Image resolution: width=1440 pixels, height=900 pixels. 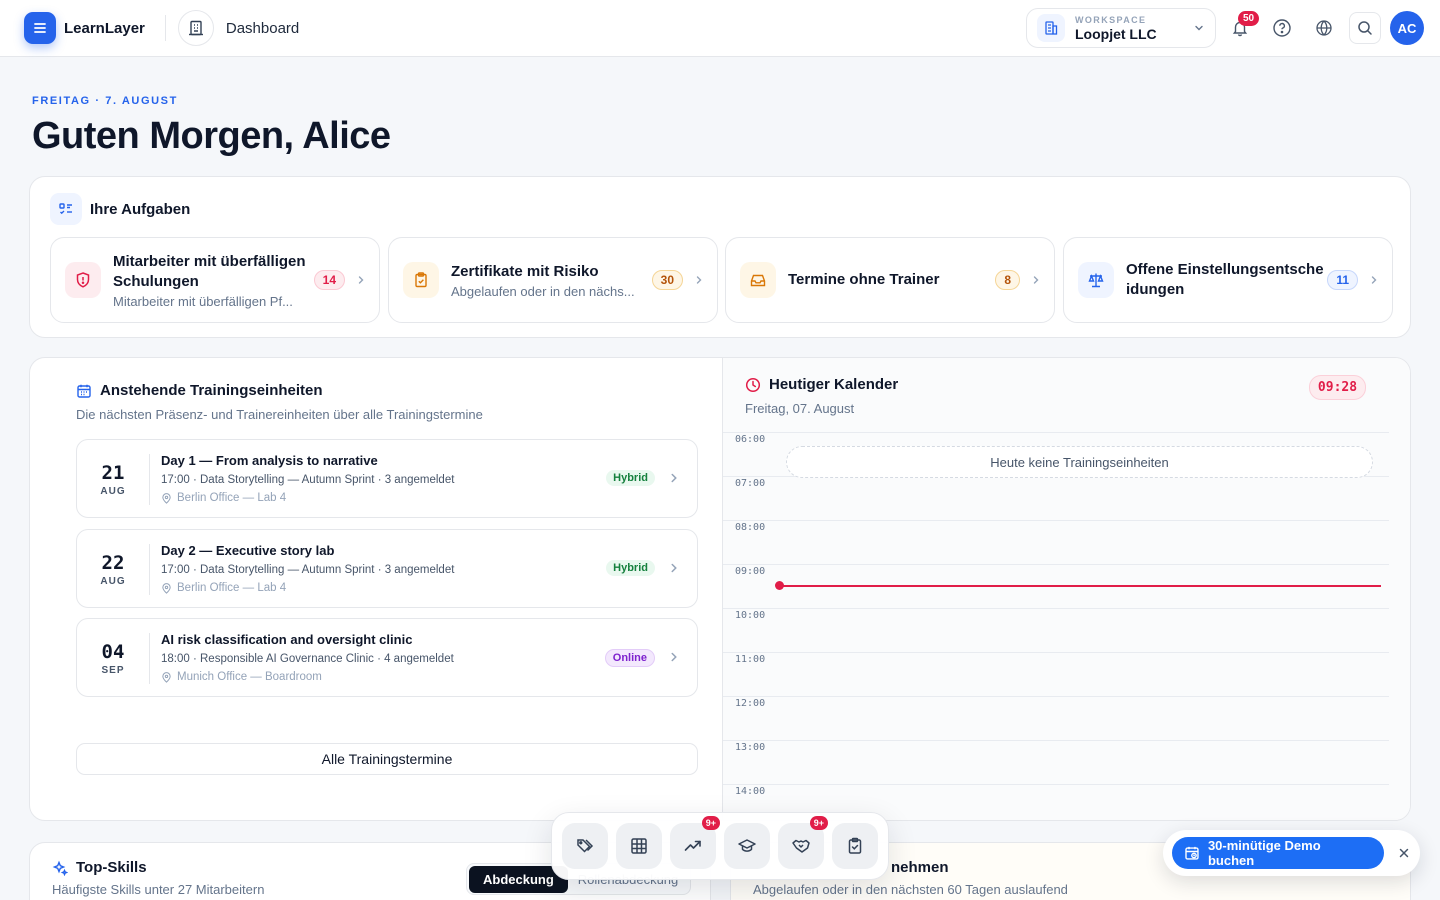 What do you see at coordinates (113, 491) in the screenshot?
I see `session-month: AUG` at bounding box center [113, 491].